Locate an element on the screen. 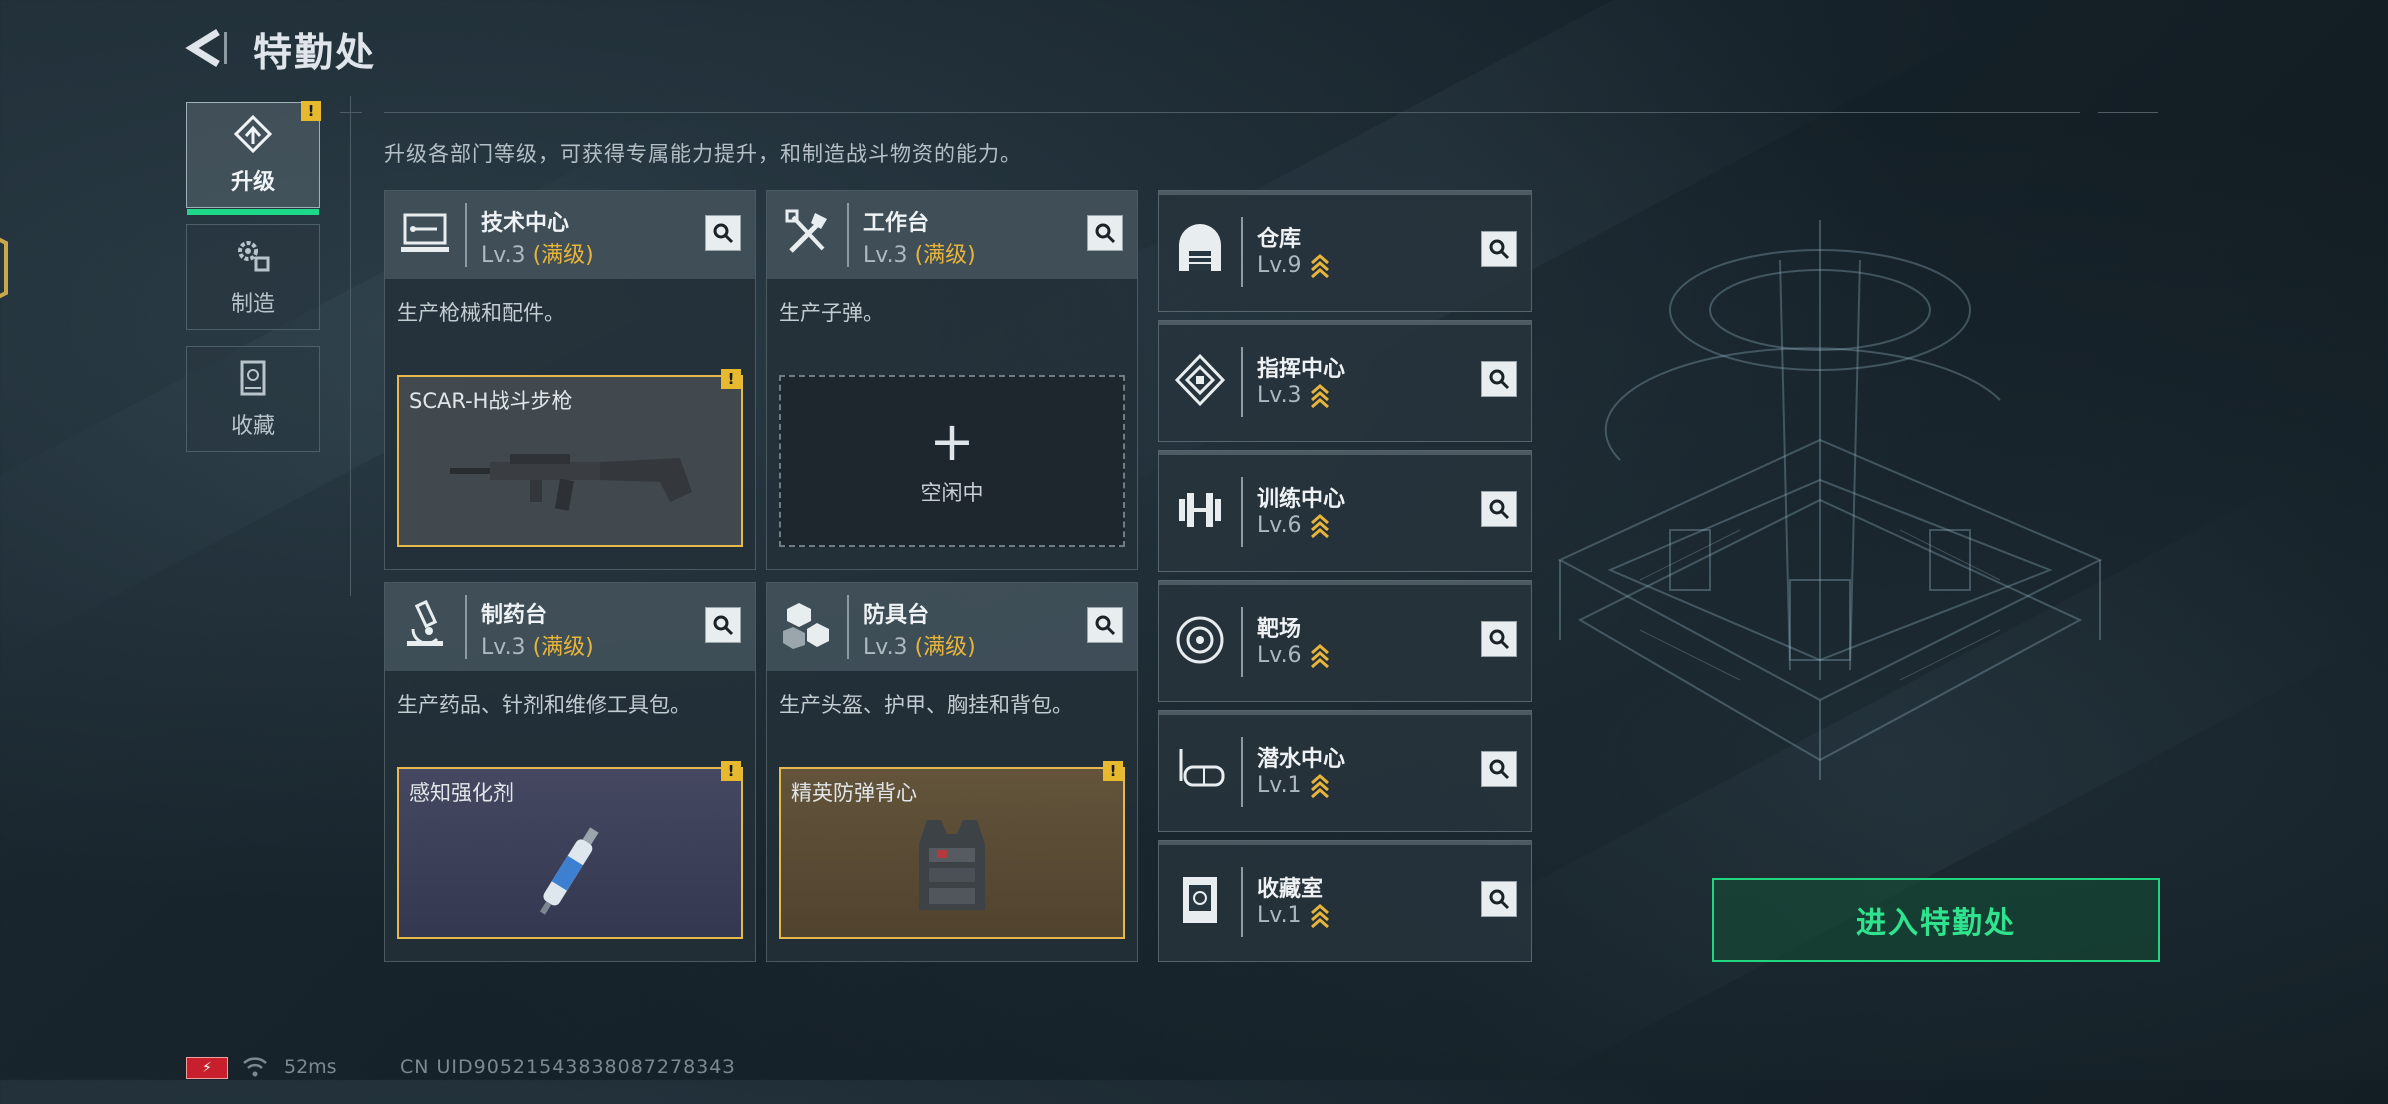  dept-name: 制药台 is located at coordinates (514, 615).